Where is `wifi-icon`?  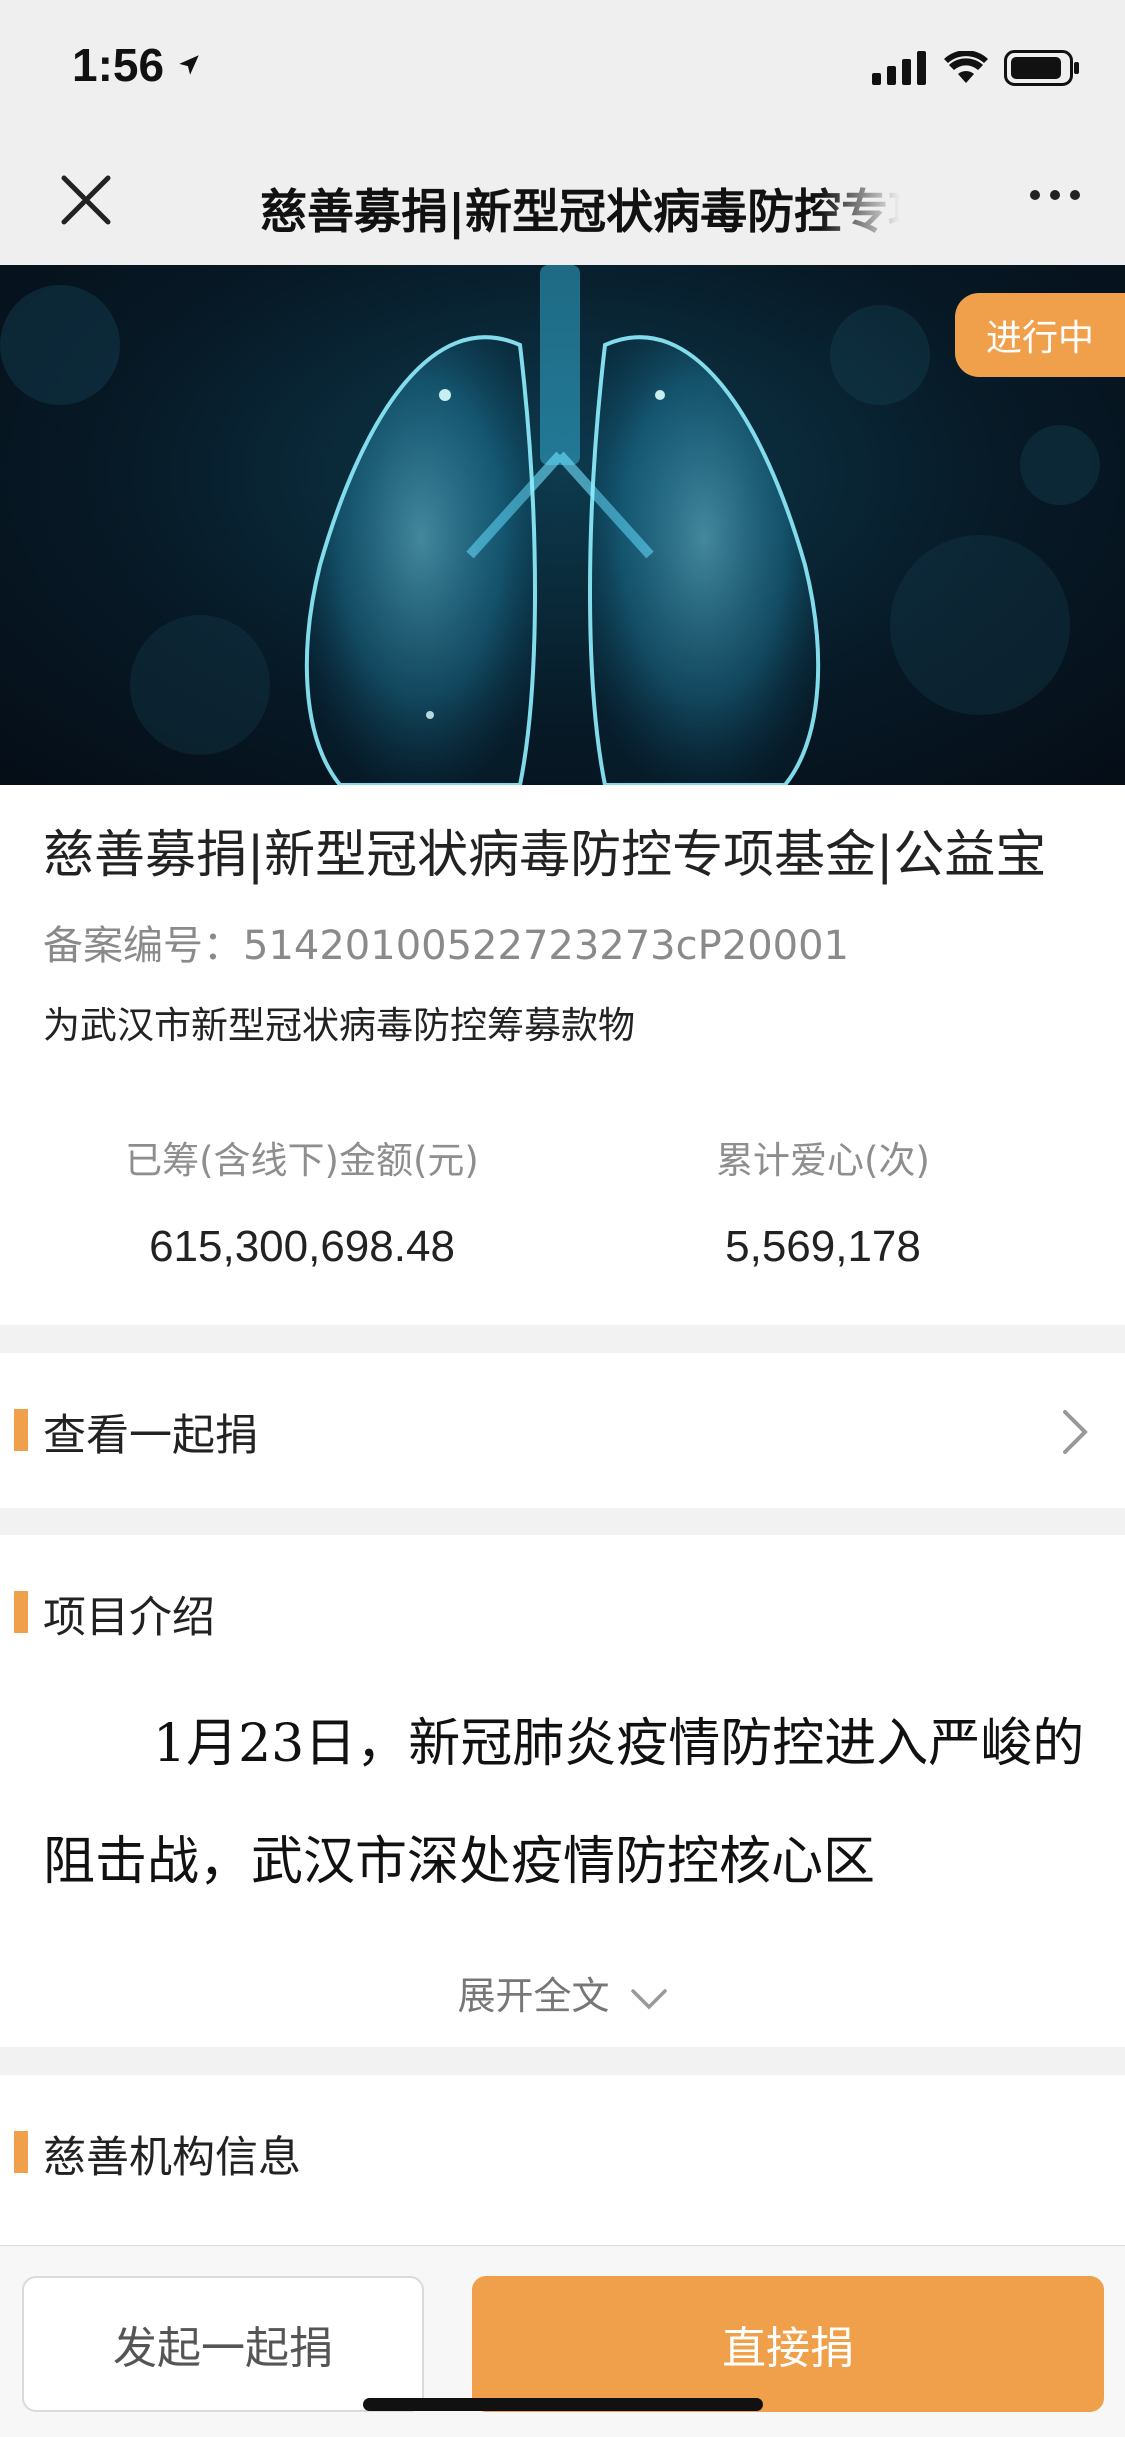
wifi-icon is located at coordinates (966, 67).